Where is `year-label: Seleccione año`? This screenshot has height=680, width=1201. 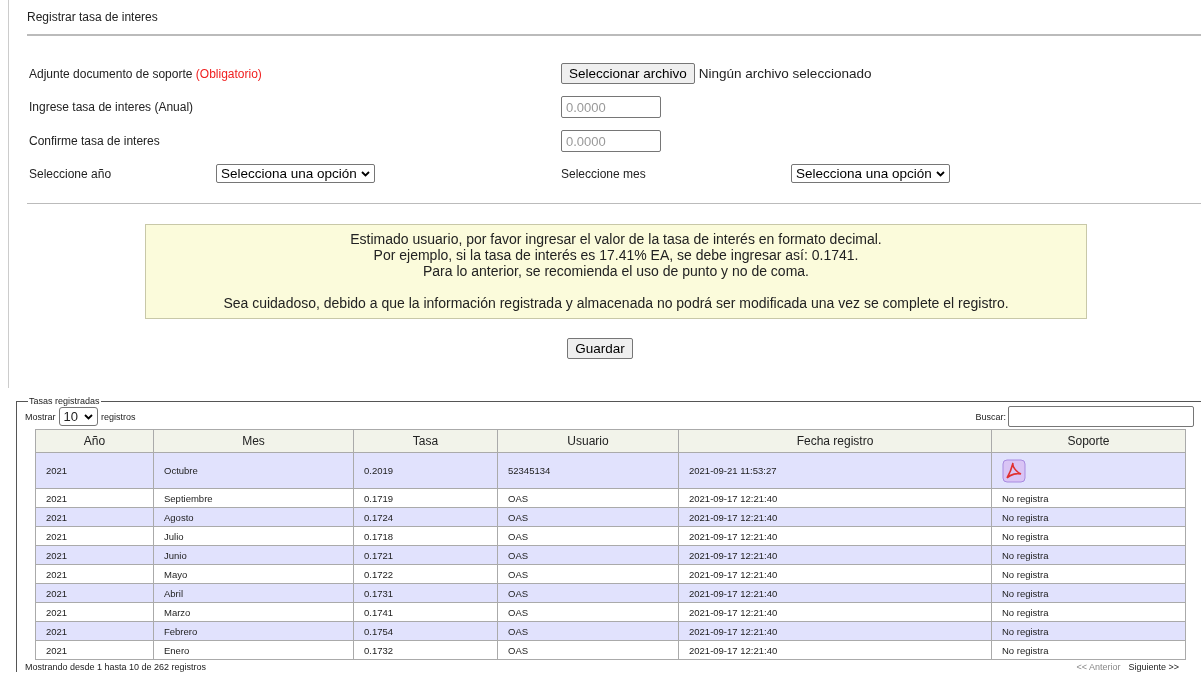
year-label: Seleccione año is located at coordinates (71, 173).